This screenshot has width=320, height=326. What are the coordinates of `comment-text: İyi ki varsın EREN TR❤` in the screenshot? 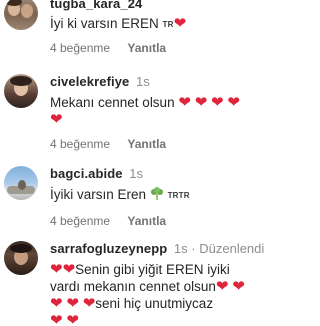 It's located at (156, 24).